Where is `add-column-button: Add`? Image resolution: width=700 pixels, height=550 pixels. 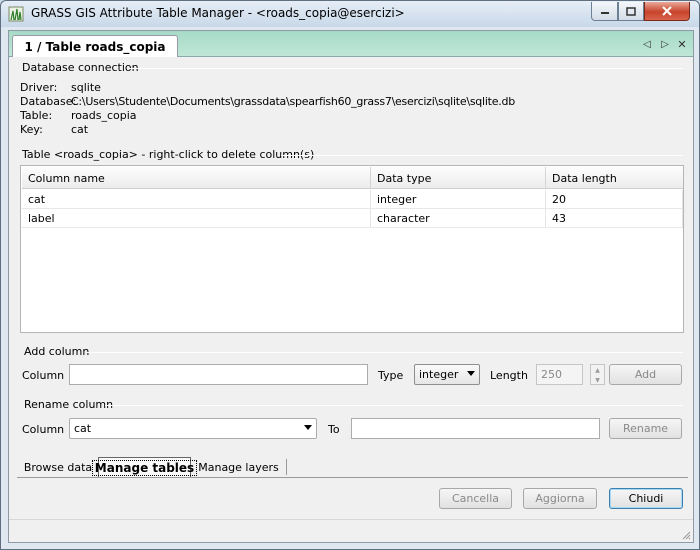
add-column-button: Add is located at coordinates (645, 374).